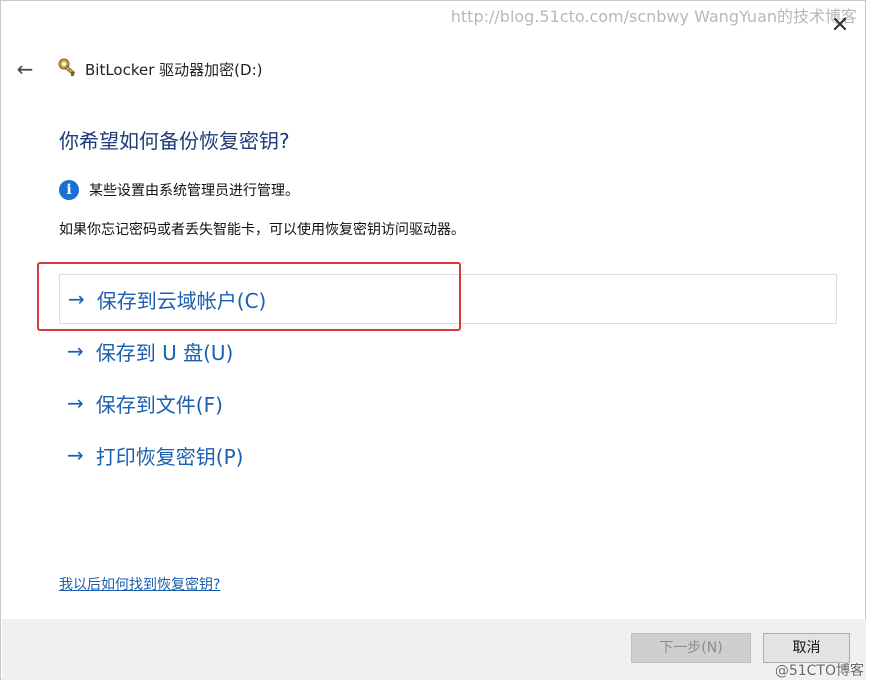 The height and width of the screenshot is (682, 872). I want to click on info-text: 某些设置由系统管理员进行管理。, so click(194, 191).